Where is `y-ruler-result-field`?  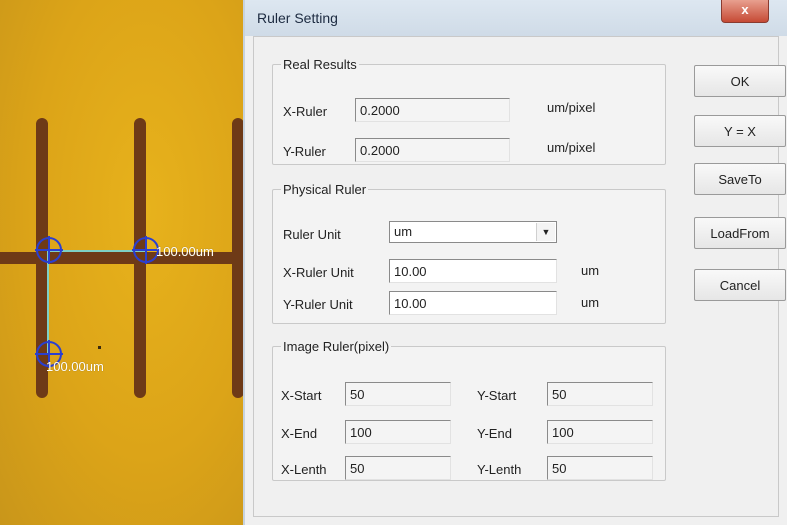
y-ruler-result-field is located at coordinates (432, 150).